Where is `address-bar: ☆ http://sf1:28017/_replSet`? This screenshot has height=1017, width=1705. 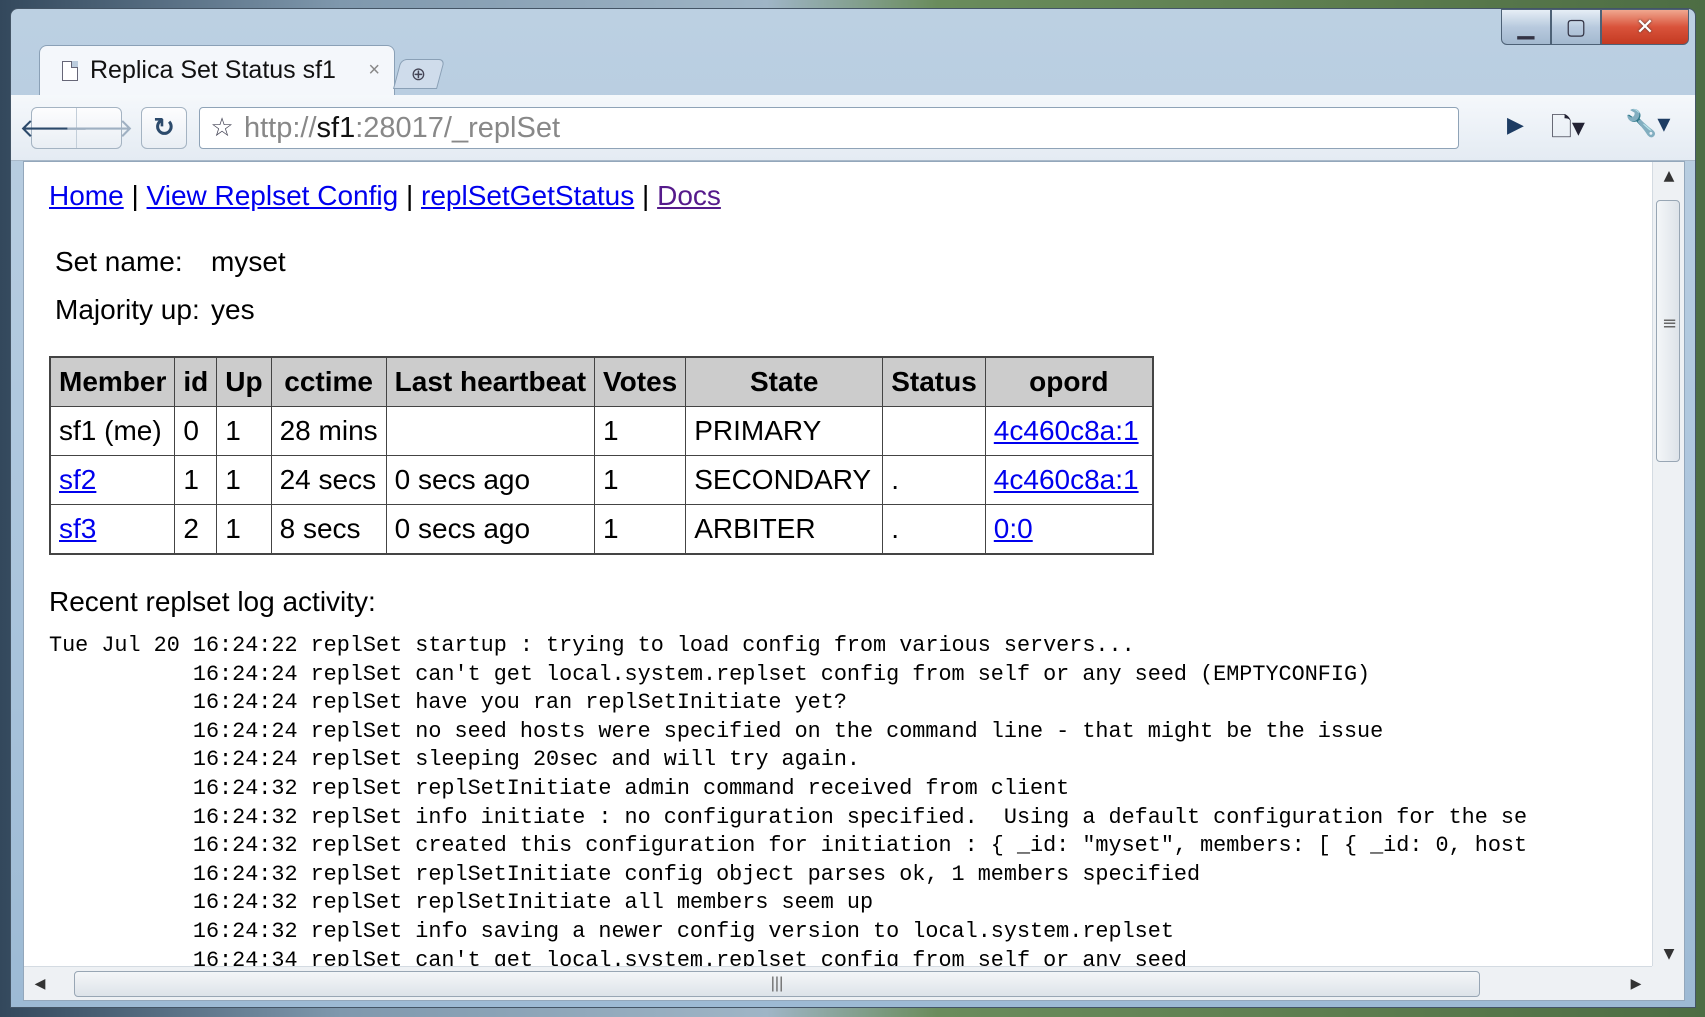 address-bar: ☆ http://sf1:28017/_replSet is located at coordinates (829, 128).